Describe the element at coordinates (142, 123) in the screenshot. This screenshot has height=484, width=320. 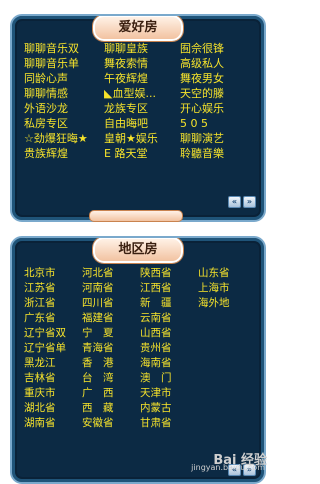
I see `room-link: 自由晦吧` at that location.